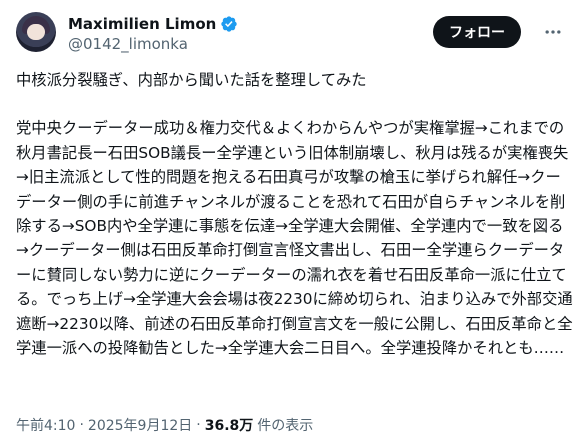  I want to click on tweet-text-line1: 中核派分裂騒ぎ、内部から聞いた話を整理してみた, so click(191, 80).